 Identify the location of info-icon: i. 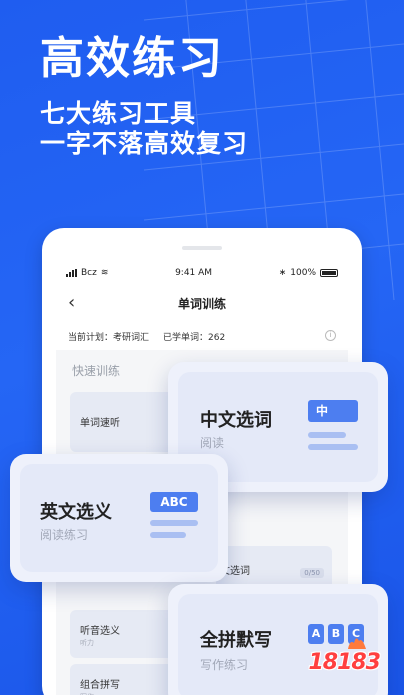
(330, 335).